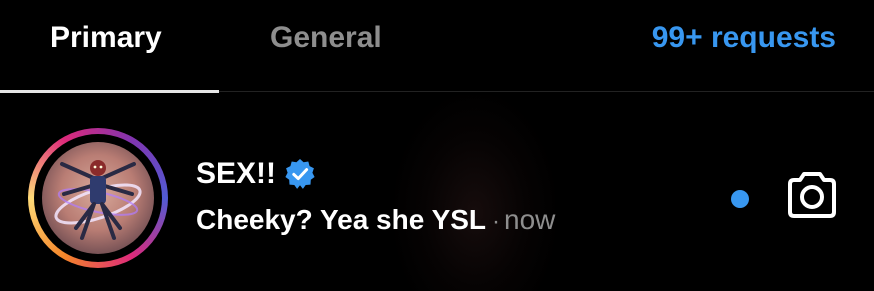 The width and height of the screenshot is (874, 291). What do you see at coordinates (744, 38) in the screenshot?
I see `requests-link: 99+ requests` at bounding box center [744, 38].